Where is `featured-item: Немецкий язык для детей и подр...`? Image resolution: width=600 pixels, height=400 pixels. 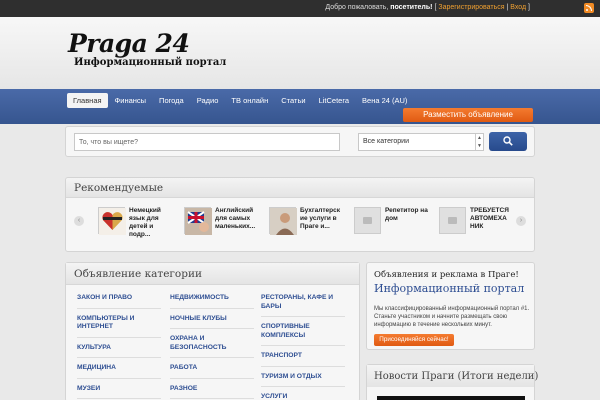 featured-item: Немецкий язык для детей и подр... is located at coordinates (139, 228).